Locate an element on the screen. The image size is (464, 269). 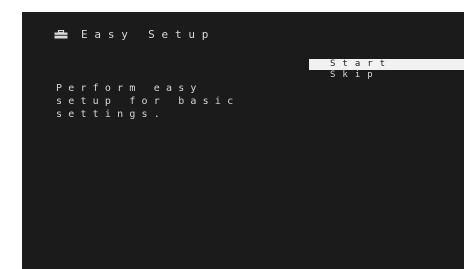
setup-menu: Start Skip is located at coordinates (386, 70).